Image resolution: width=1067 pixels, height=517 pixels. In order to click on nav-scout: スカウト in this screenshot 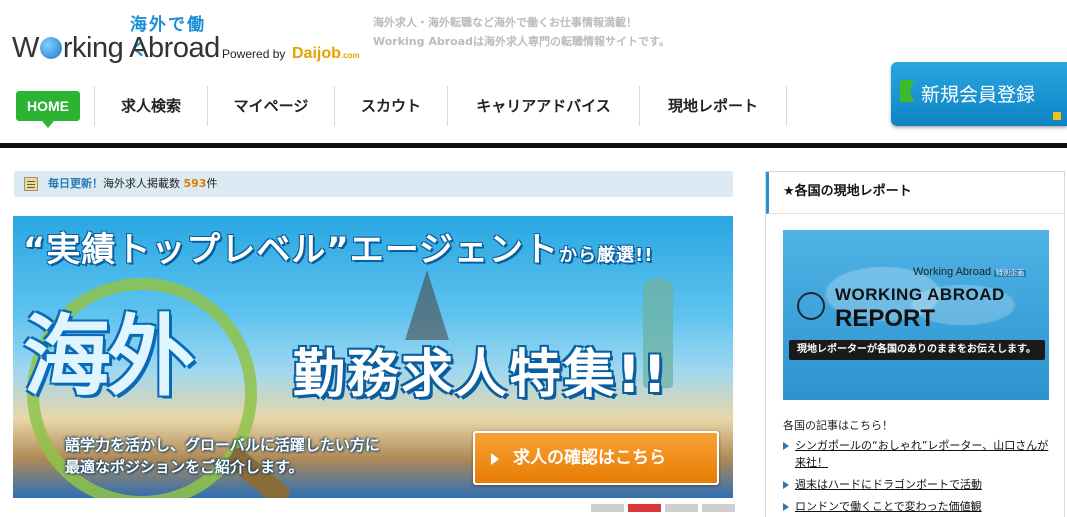, I will do `click(391, 106)`.